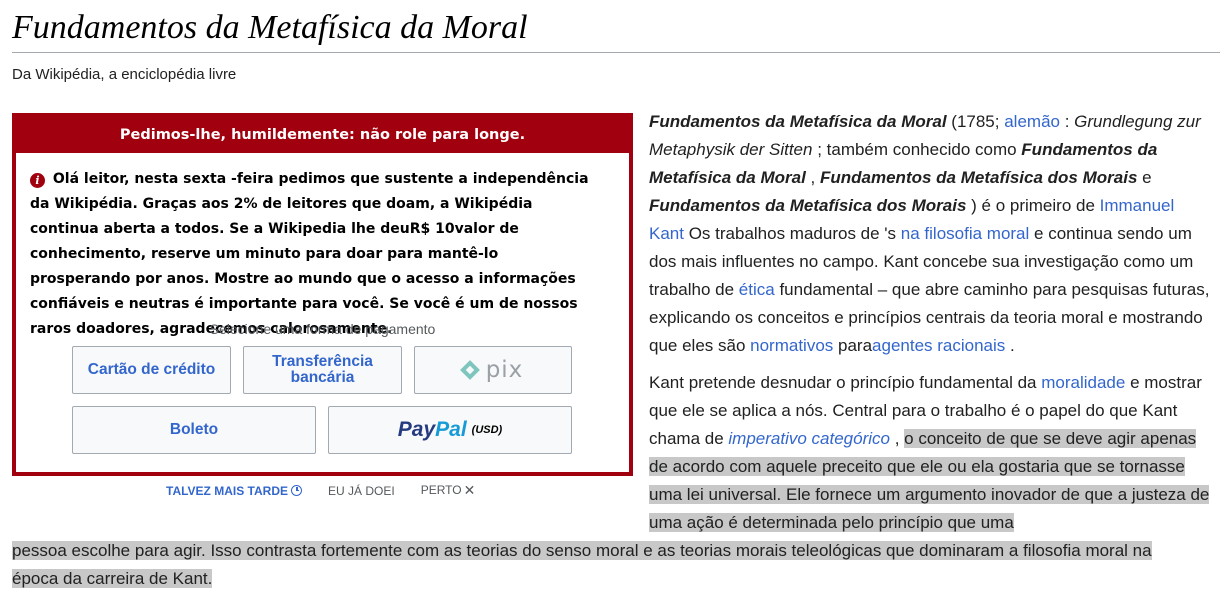 The width and height of the screenshot is (1220, 604). Describe the element at coordinates (1033, 205) in the screenshot. I see `text-run: ) é o primeiro de` at that location.